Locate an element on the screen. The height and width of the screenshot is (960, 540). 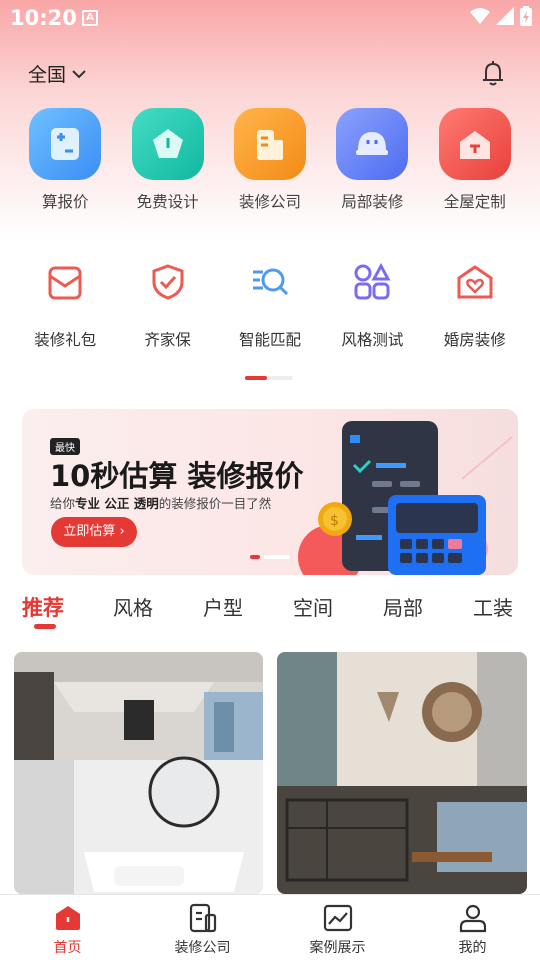
quick-item-quote: 算报价 is located at coordinates (65, 160).